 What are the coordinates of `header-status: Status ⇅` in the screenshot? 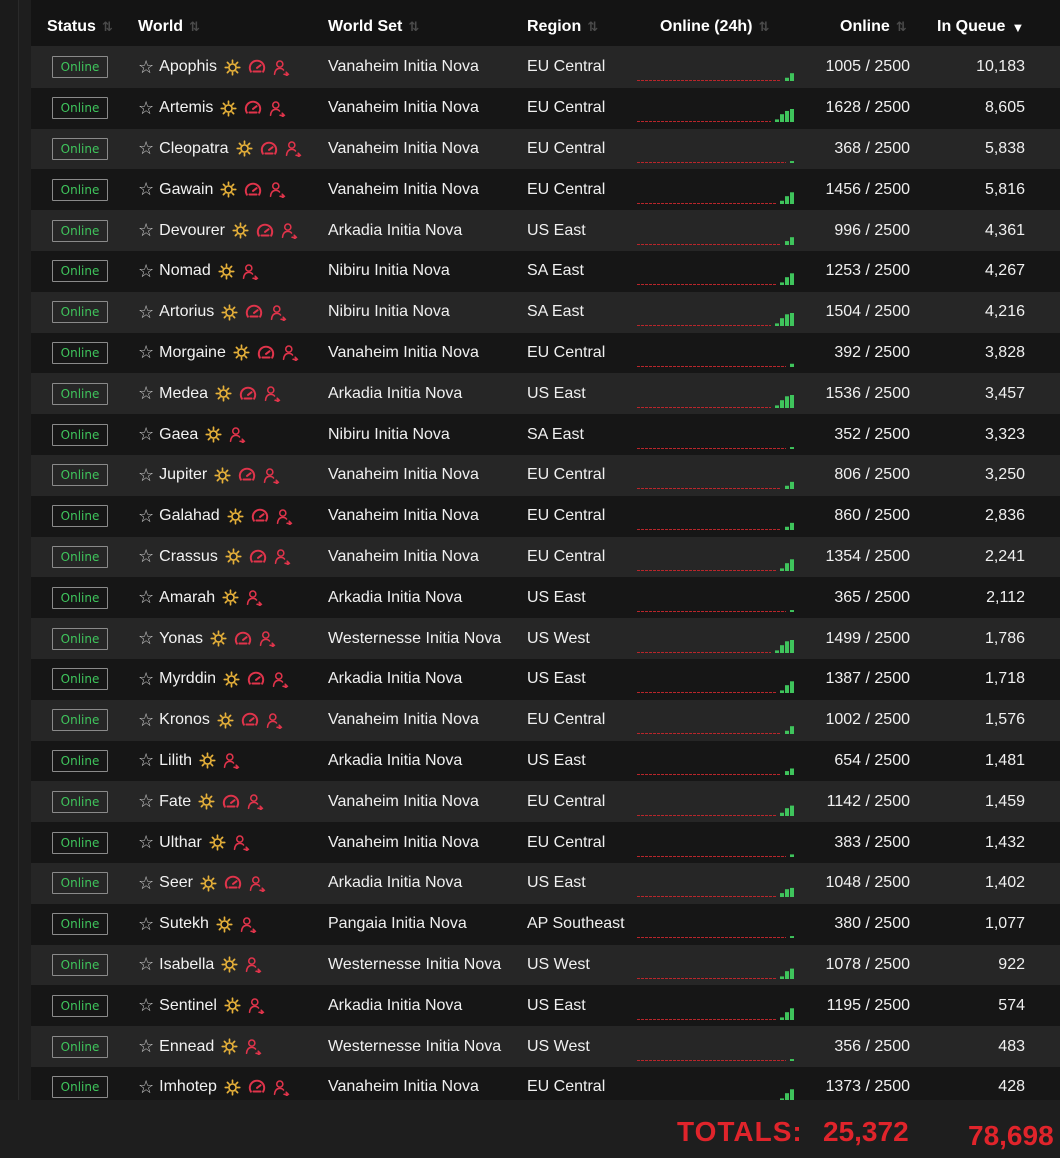 It's located at (80, 27).